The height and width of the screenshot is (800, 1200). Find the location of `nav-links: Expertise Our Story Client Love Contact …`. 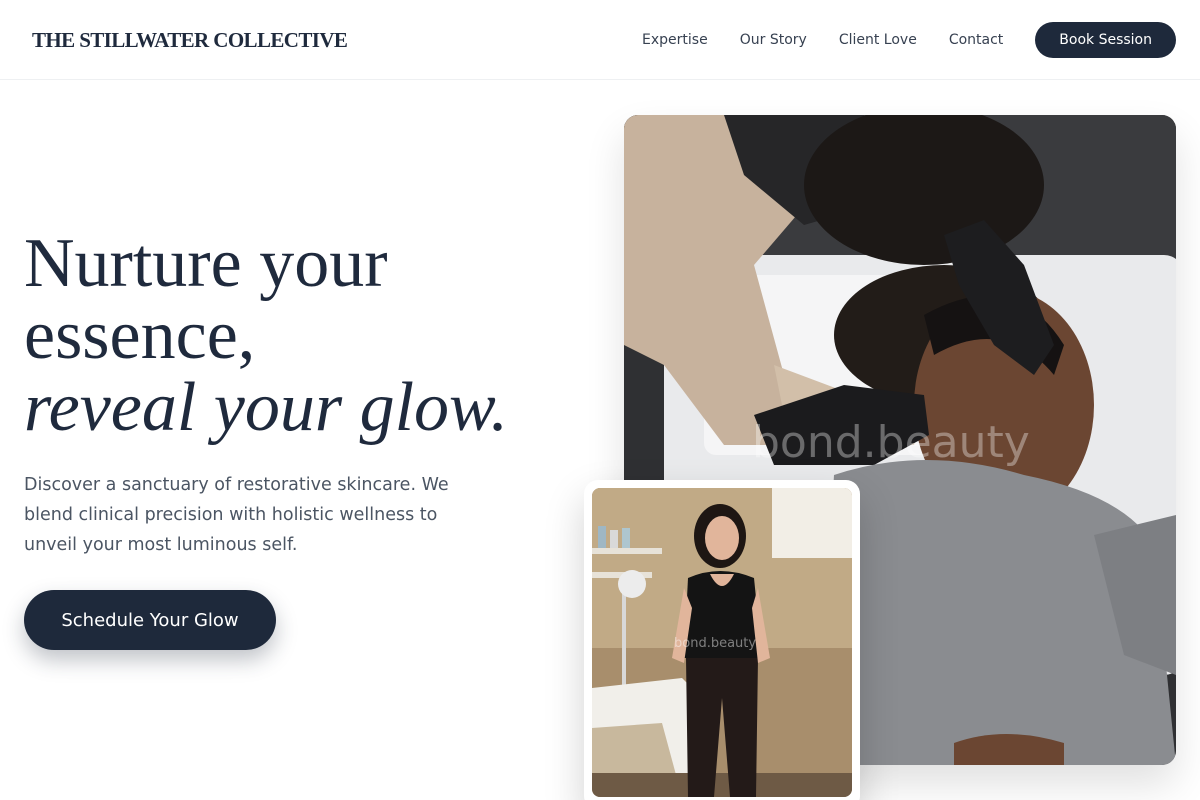

nav-links: Expertise Our Story Client Love Contact … is located at coordinates (909, 40).